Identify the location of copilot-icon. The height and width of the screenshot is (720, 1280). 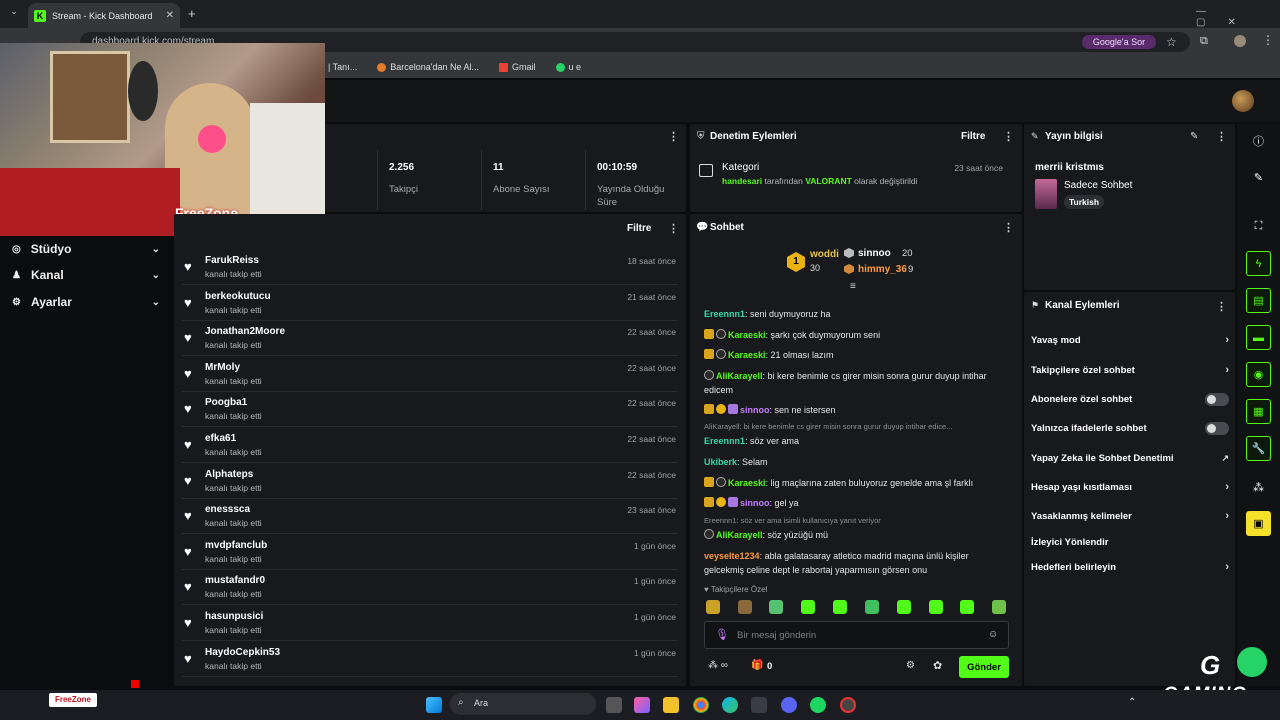
(642, 705).